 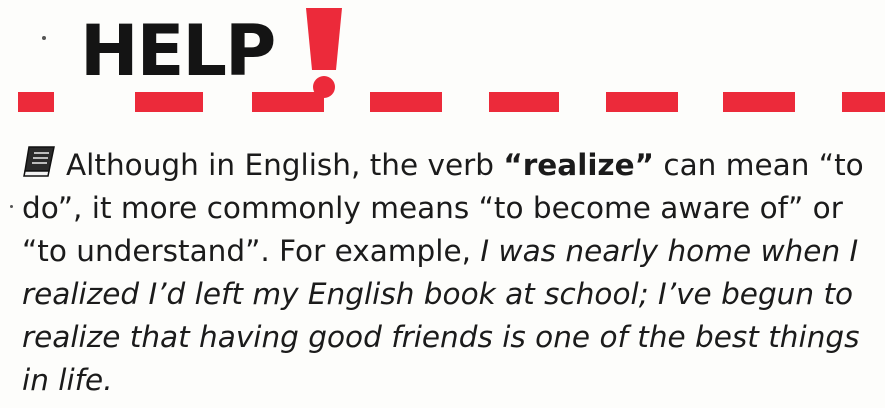 What do you see at coordinates (578, 165) in the screenshot?
I see `term-realize: “realize”` at bounding box center [578, 165].